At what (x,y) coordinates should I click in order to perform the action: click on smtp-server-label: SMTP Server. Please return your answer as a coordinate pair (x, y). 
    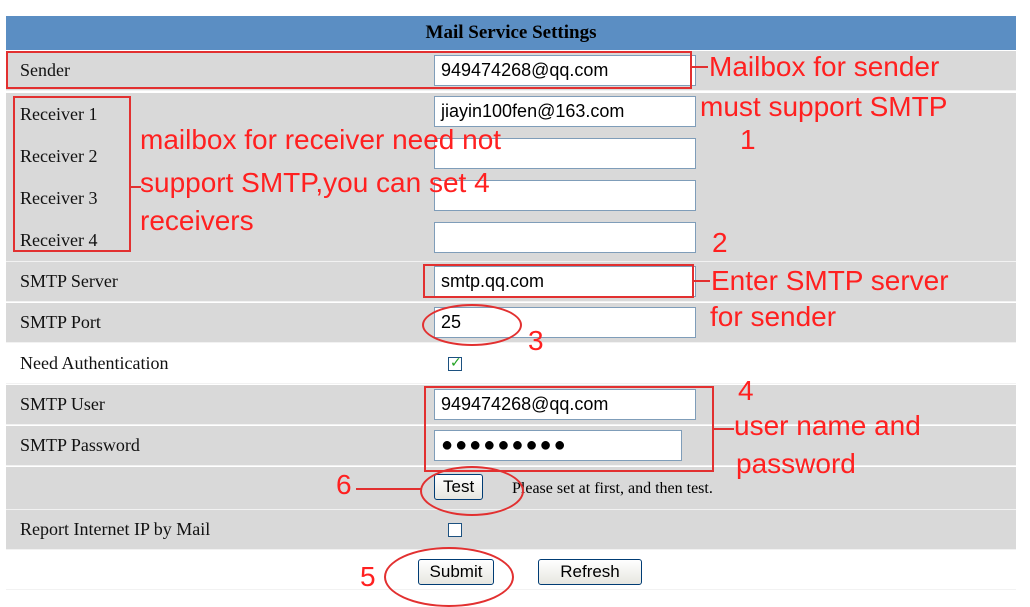
    Looking at the image, I should click on (216, 281).